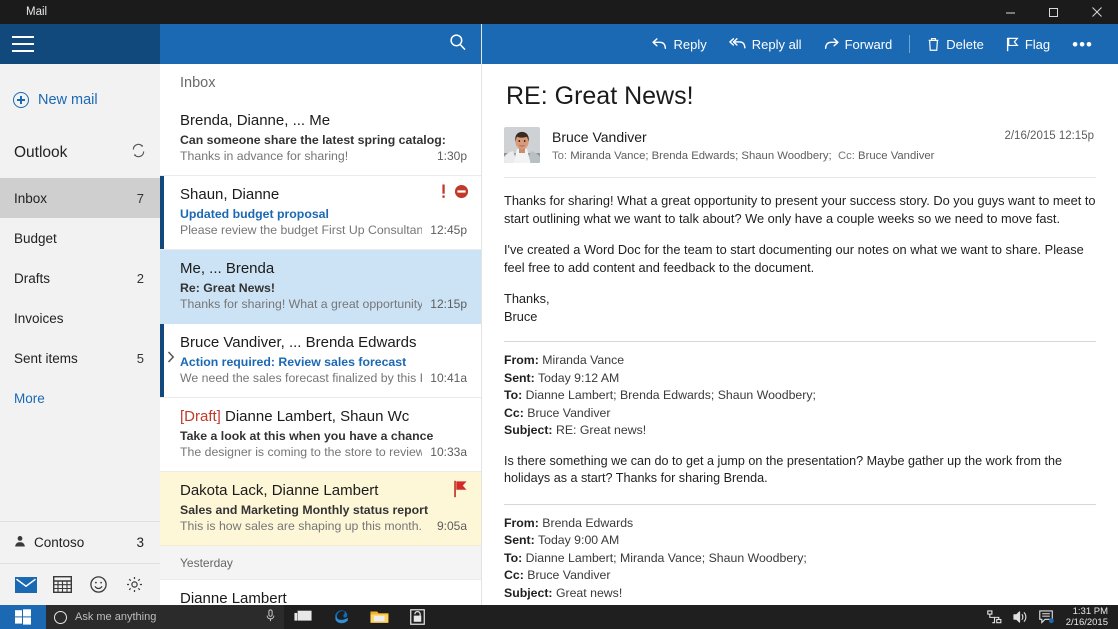 The width and height of the screenshot is (1118, 629). I want to click on contoso-label: Contoso, so click(59, 542).